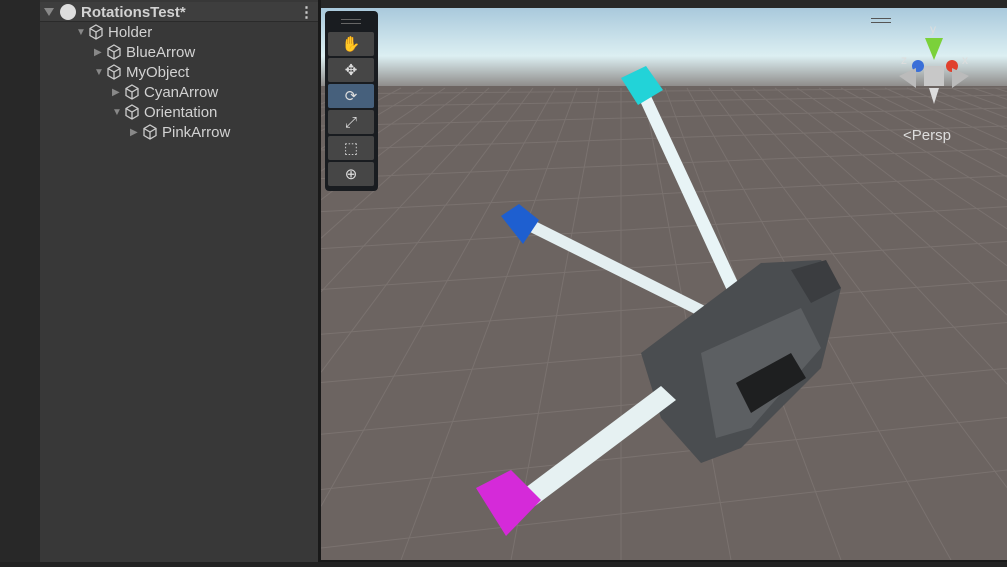  I want to click on hand-icon: ✋, so click(351, 44).